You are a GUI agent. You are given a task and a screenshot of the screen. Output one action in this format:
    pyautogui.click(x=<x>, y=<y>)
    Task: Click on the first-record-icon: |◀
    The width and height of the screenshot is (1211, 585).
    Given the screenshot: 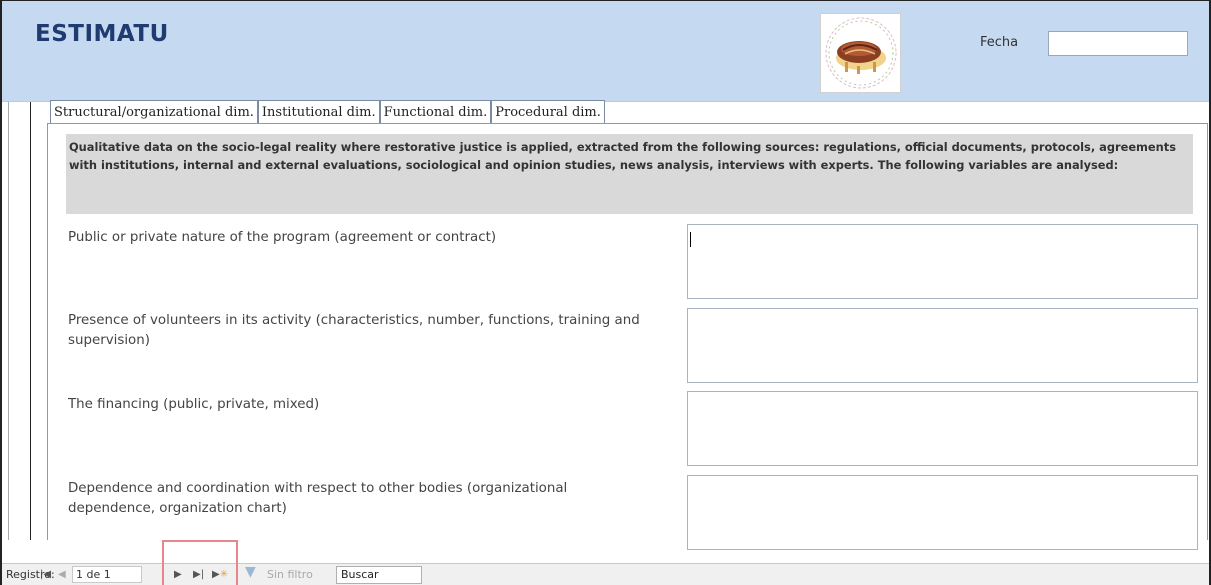 What is the action you would take?
    pyautogui.click(x=45, y=574)
    